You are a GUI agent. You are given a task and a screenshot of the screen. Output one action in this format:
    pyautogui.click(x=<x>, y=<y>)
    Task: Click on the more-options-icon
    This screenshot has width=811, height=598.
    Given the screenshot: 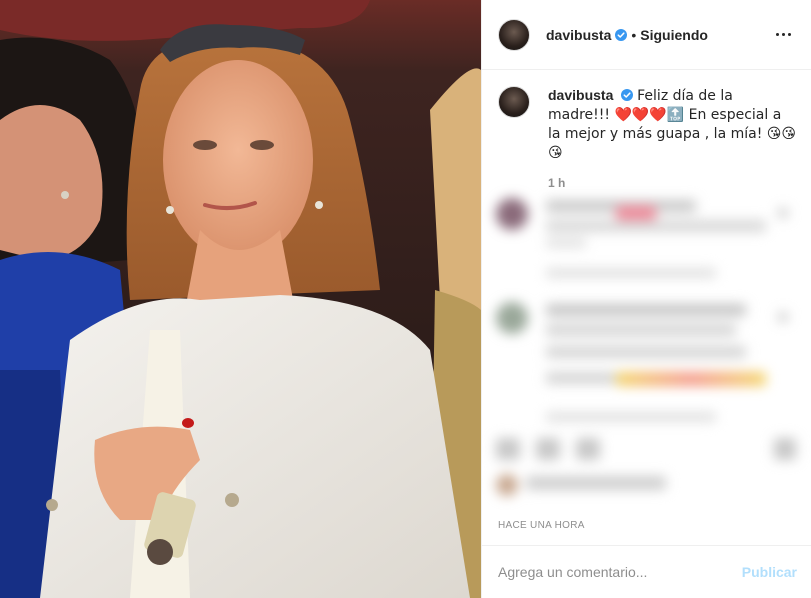 What is the action you would take?
    pyautogui.click(x=783, y=34)
    